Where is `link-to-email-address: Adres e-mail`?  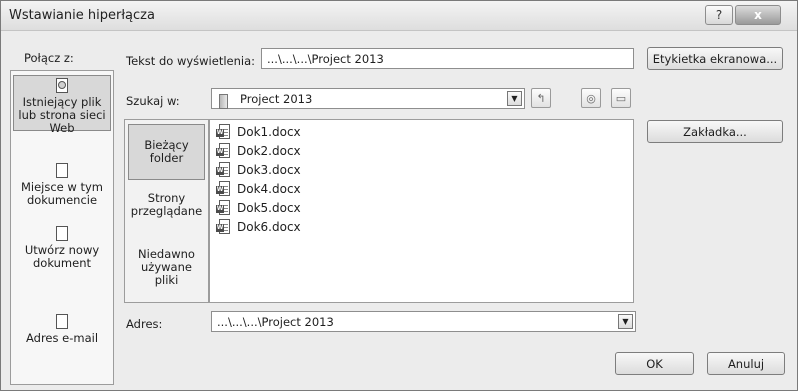
link-to-email-address: Adres e-mail is located at coordinates (62, 330).